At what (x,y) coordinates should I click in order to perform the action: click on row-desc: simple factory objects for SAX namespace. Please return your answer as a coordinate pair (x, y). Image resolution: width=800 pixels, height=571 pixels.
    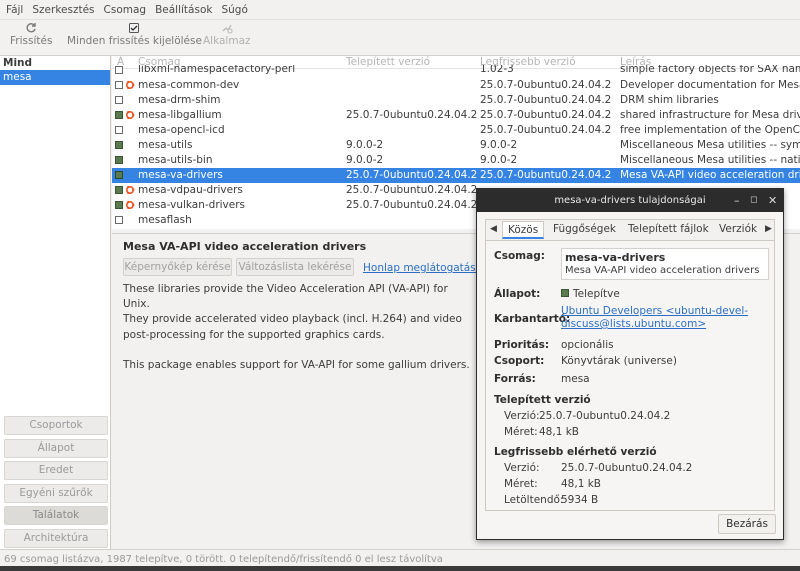
    Looking at the image, I should click on (710, 70).